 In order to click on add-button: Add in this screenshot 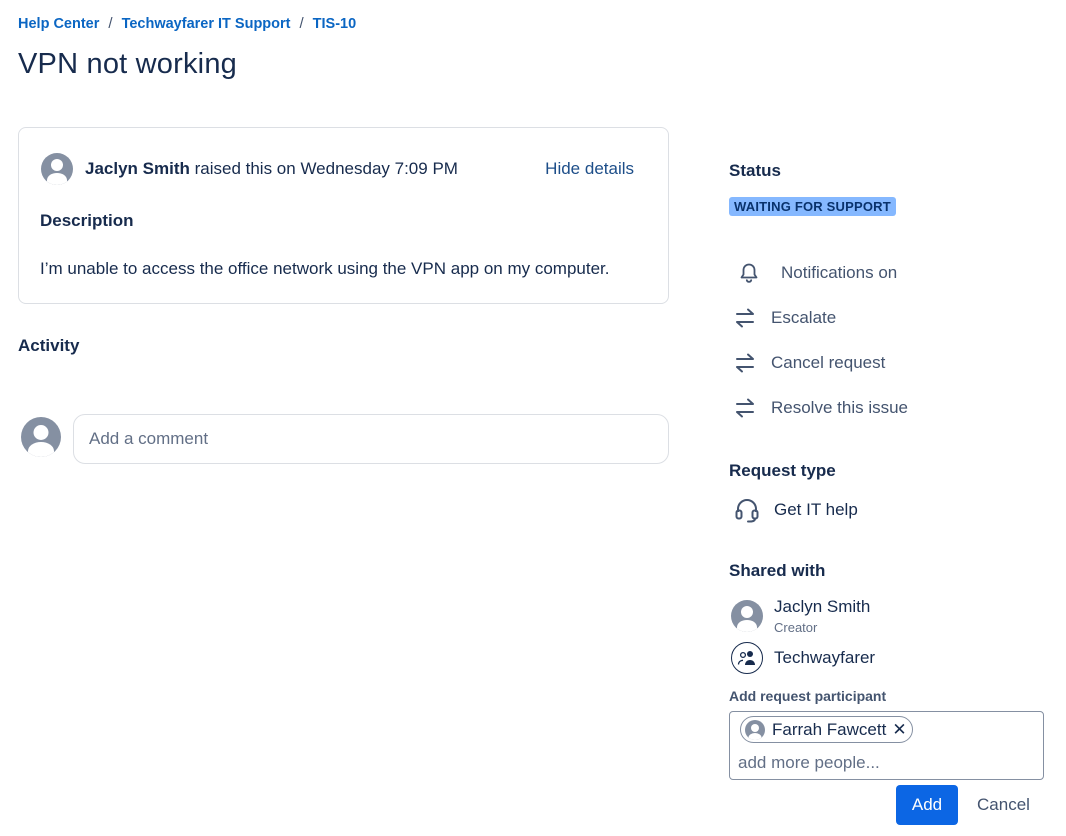, I will do `click(927, 805)`.